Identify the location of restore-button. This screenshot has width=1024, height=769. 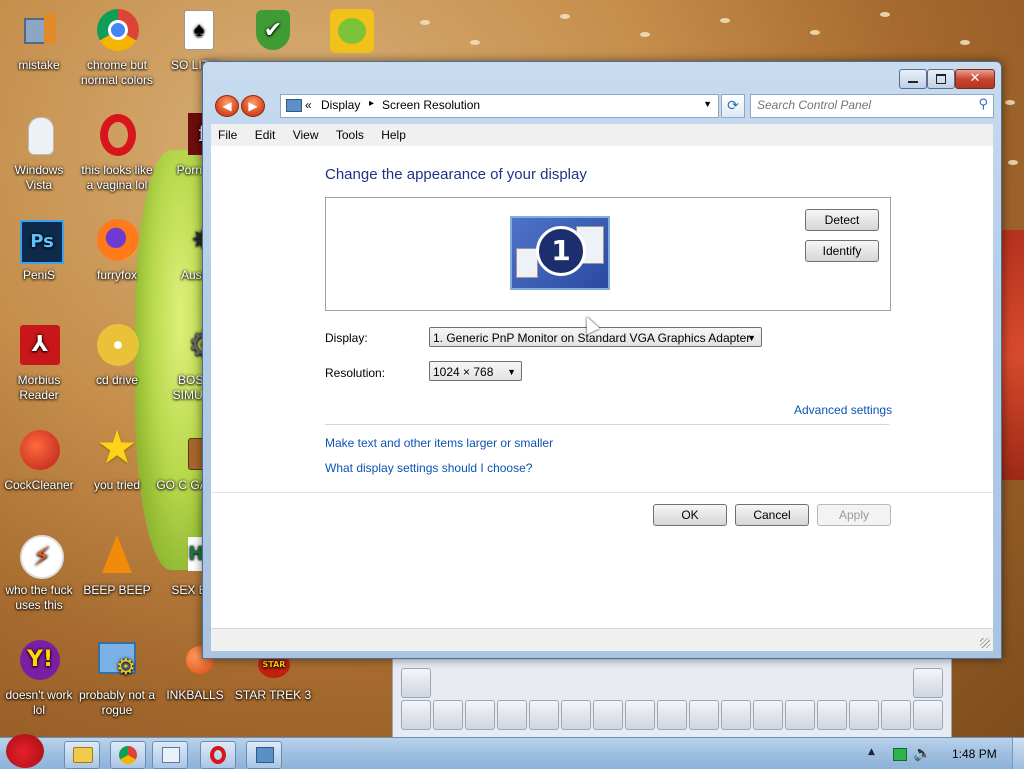
(941, 79).